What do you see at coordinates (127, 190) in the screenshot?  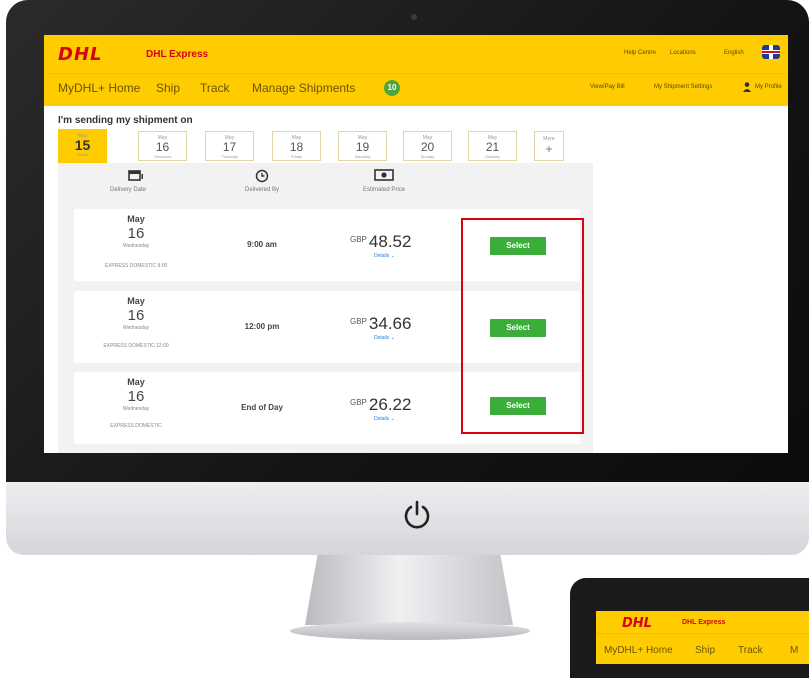 I see `column-delivery-date: Delivery Date` at bounding box center [127, 190].